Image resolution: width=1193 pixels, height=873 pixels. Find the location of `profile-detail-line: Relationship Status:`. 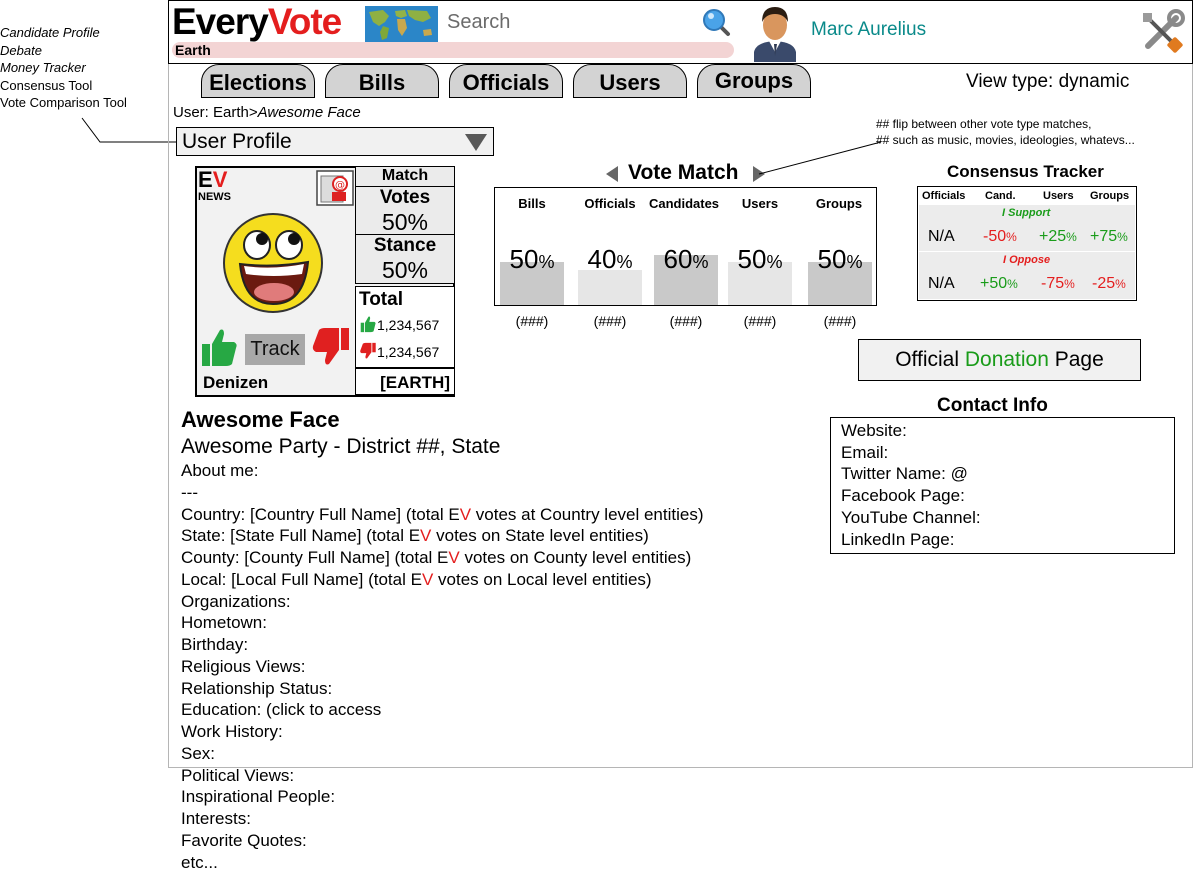

profile-detail-line: Relationship Status: is located at coordinates (257, 688).